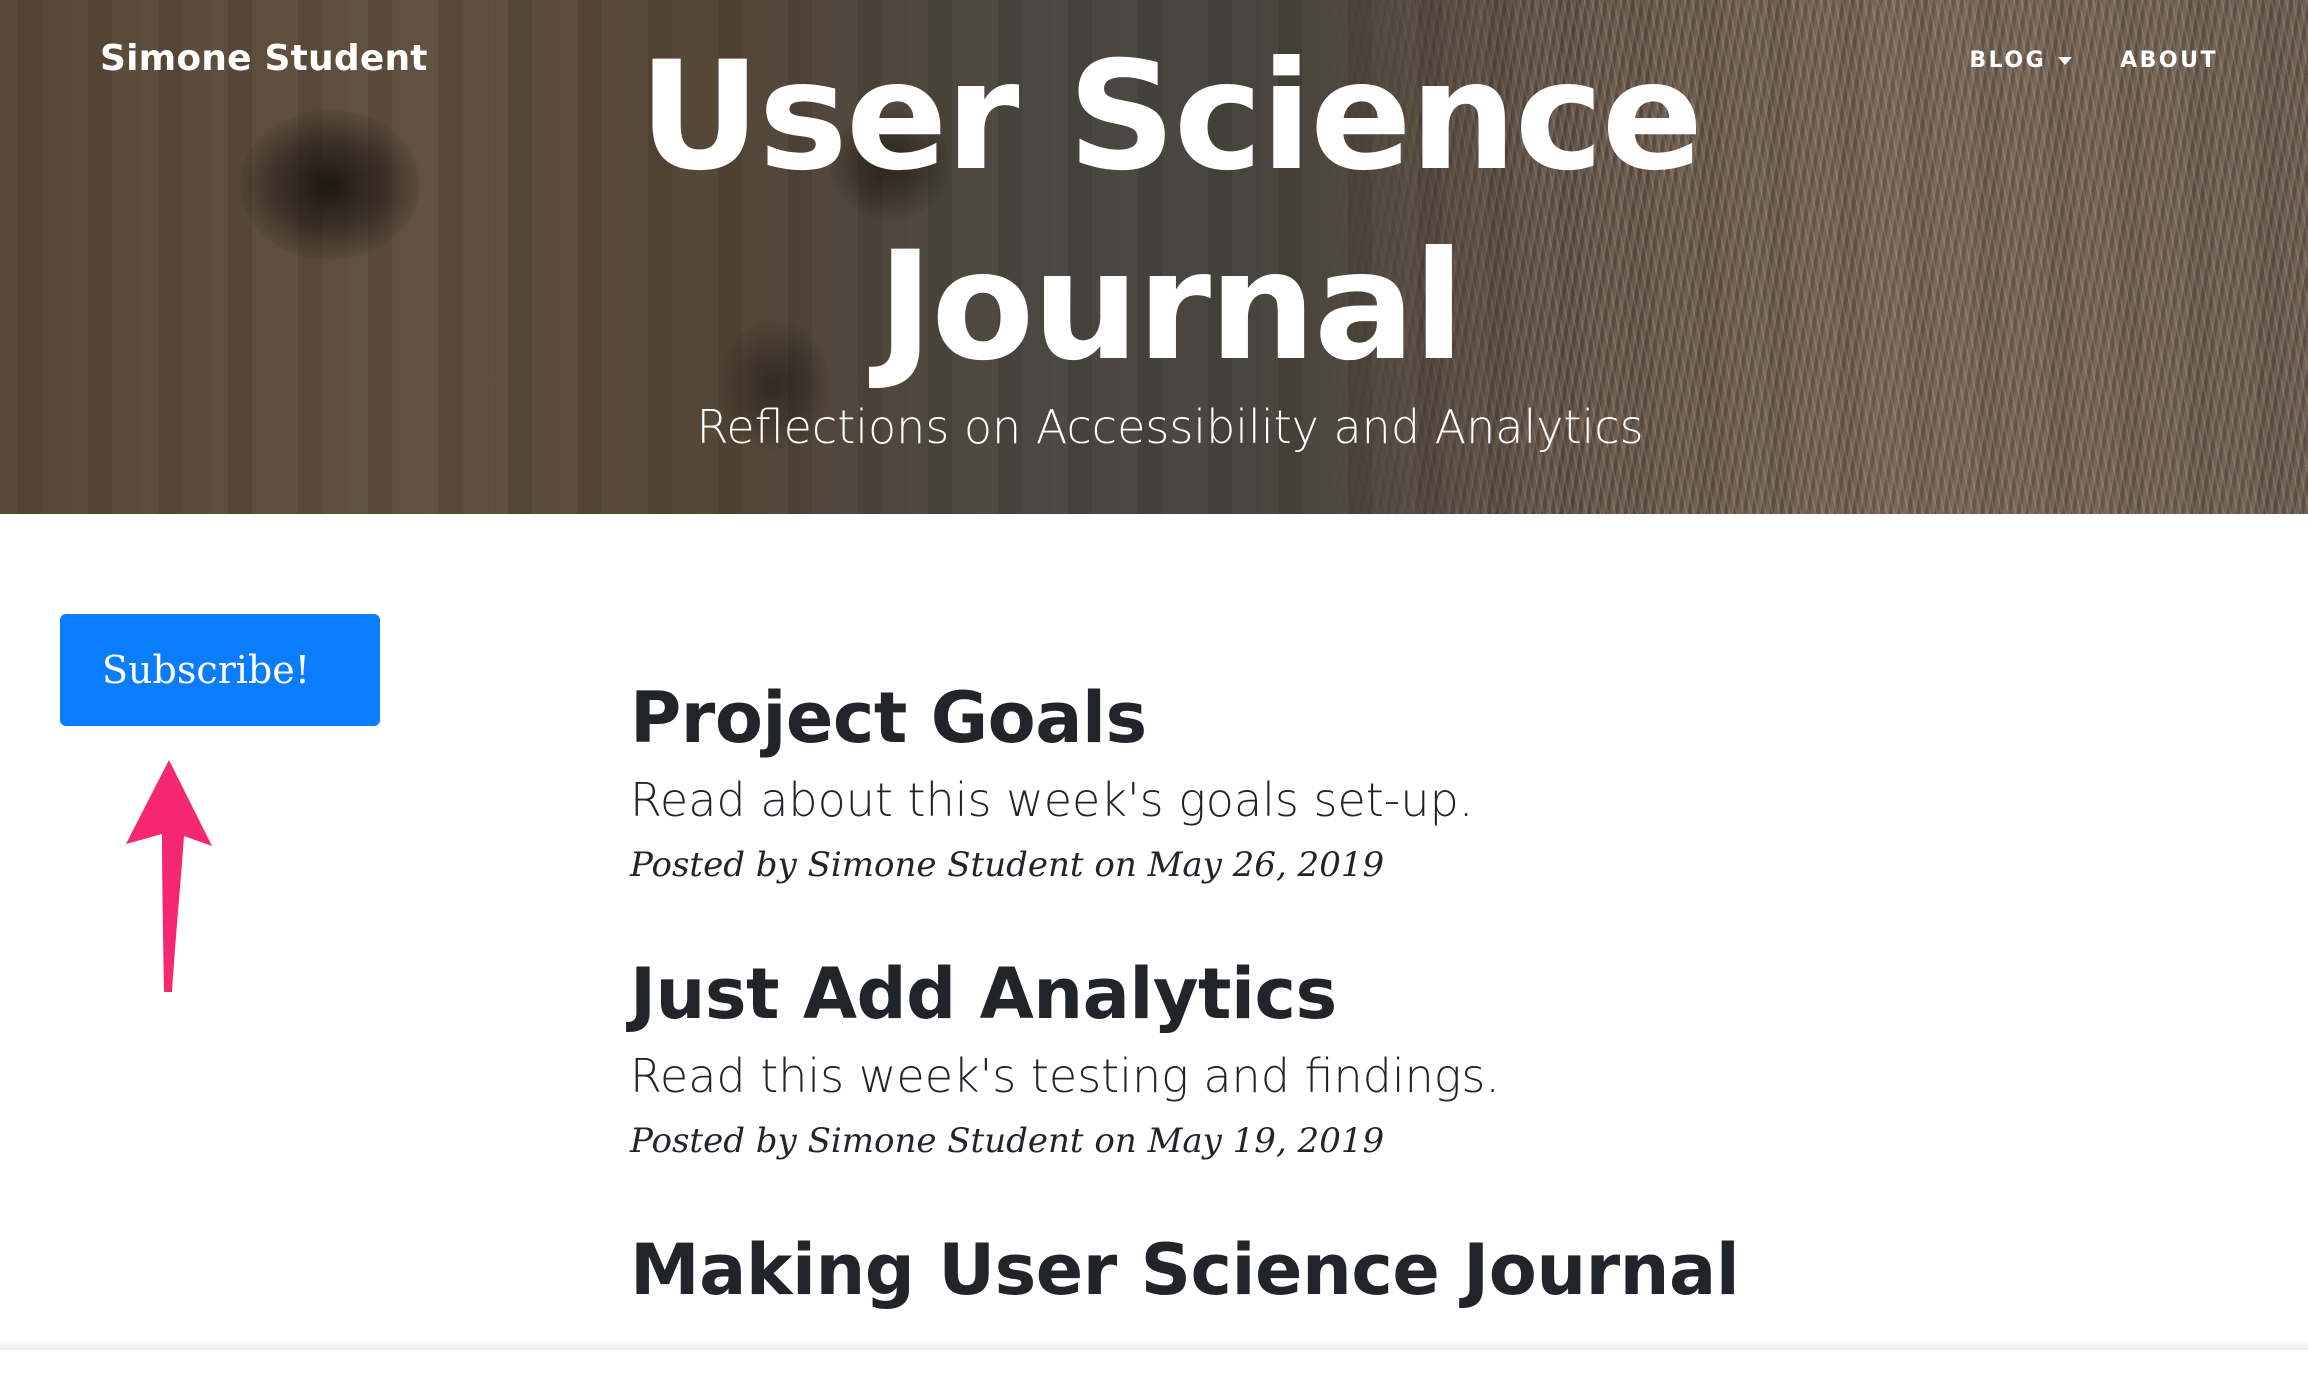 The image size is (2308, 1376). Describe the element at coordinates (1266, 865) in the screenshot. I see `post-date: May 26, 2019` at that location.